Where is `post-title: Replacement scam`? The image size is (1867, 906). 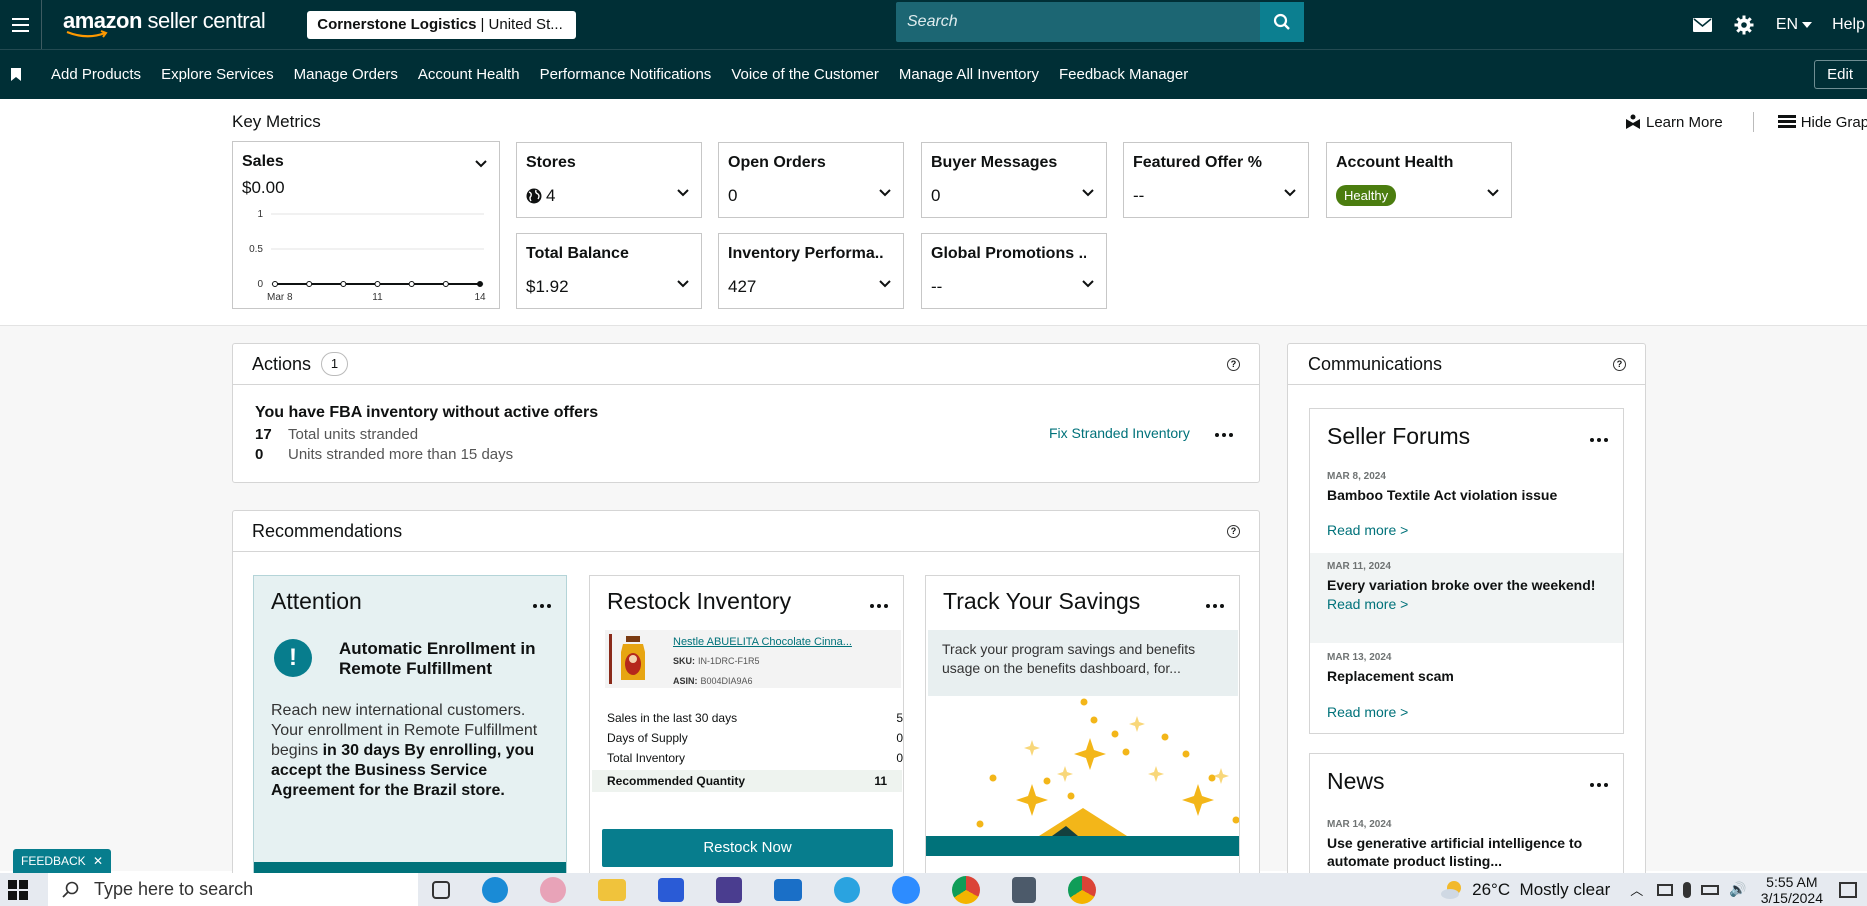 post-title: Replacement scam is located at coordinates (1466, 676).